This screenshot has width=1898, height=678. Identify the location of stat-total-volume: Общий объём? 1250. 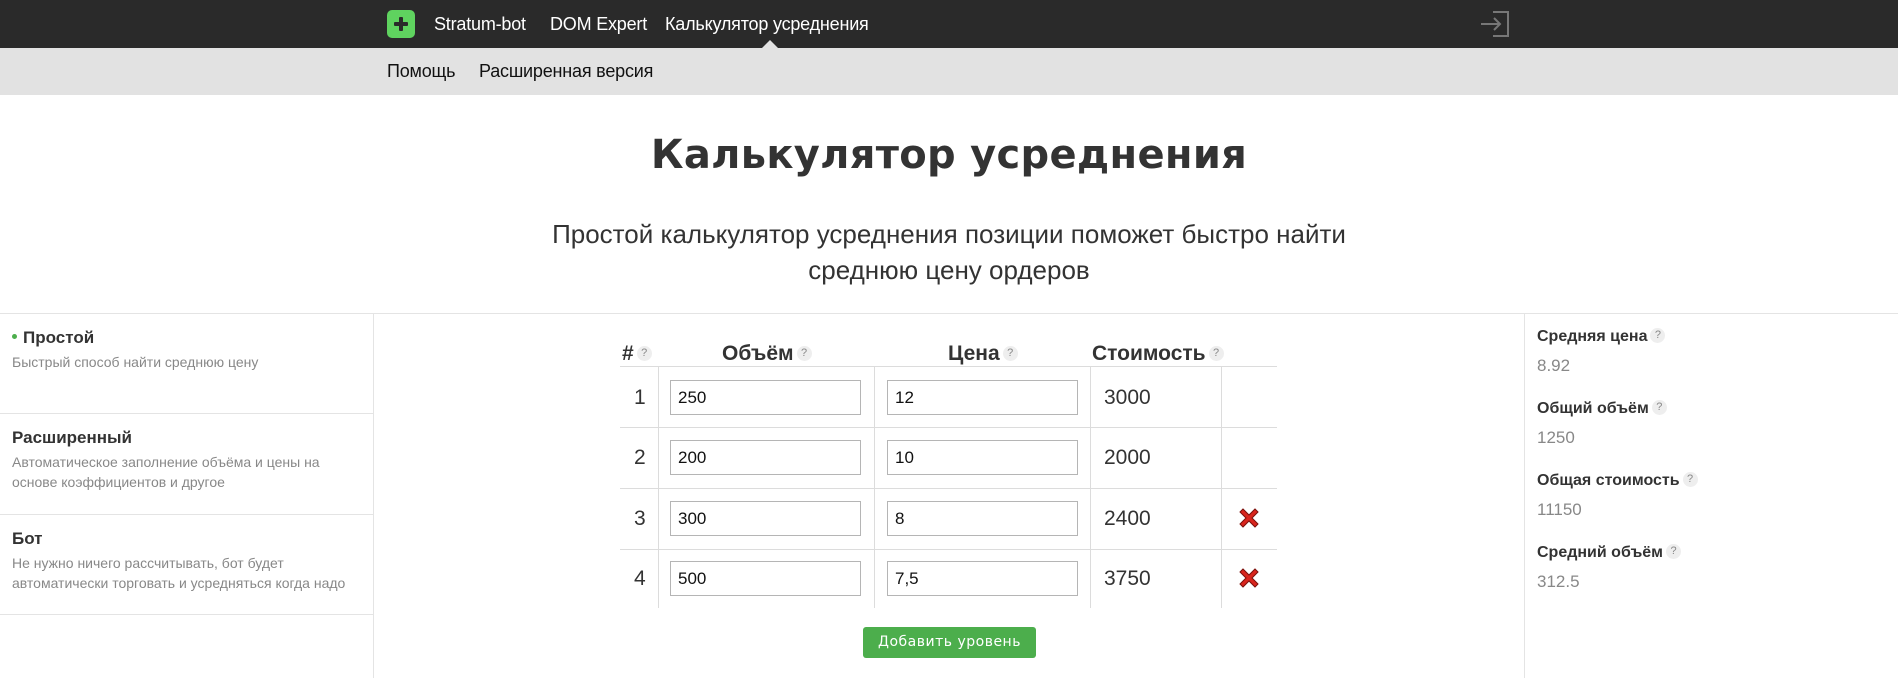
(1602, 424).